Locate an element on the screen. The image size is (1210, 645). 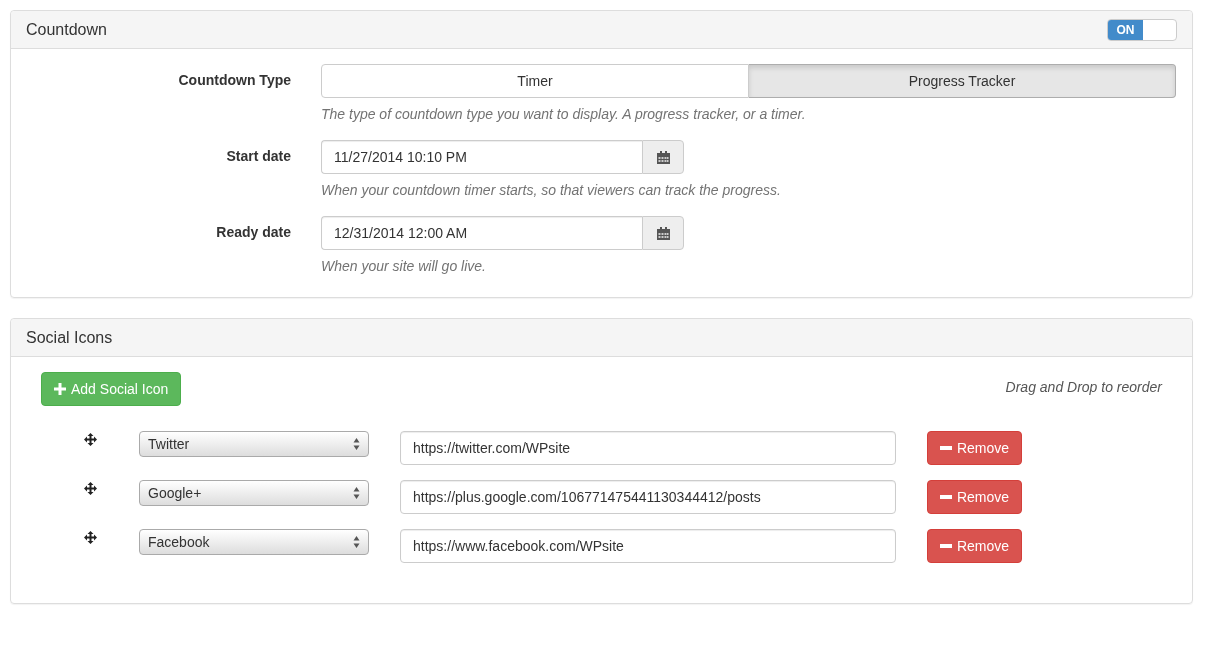
toggle-switch: ON is located at coordinates (1142, 29).